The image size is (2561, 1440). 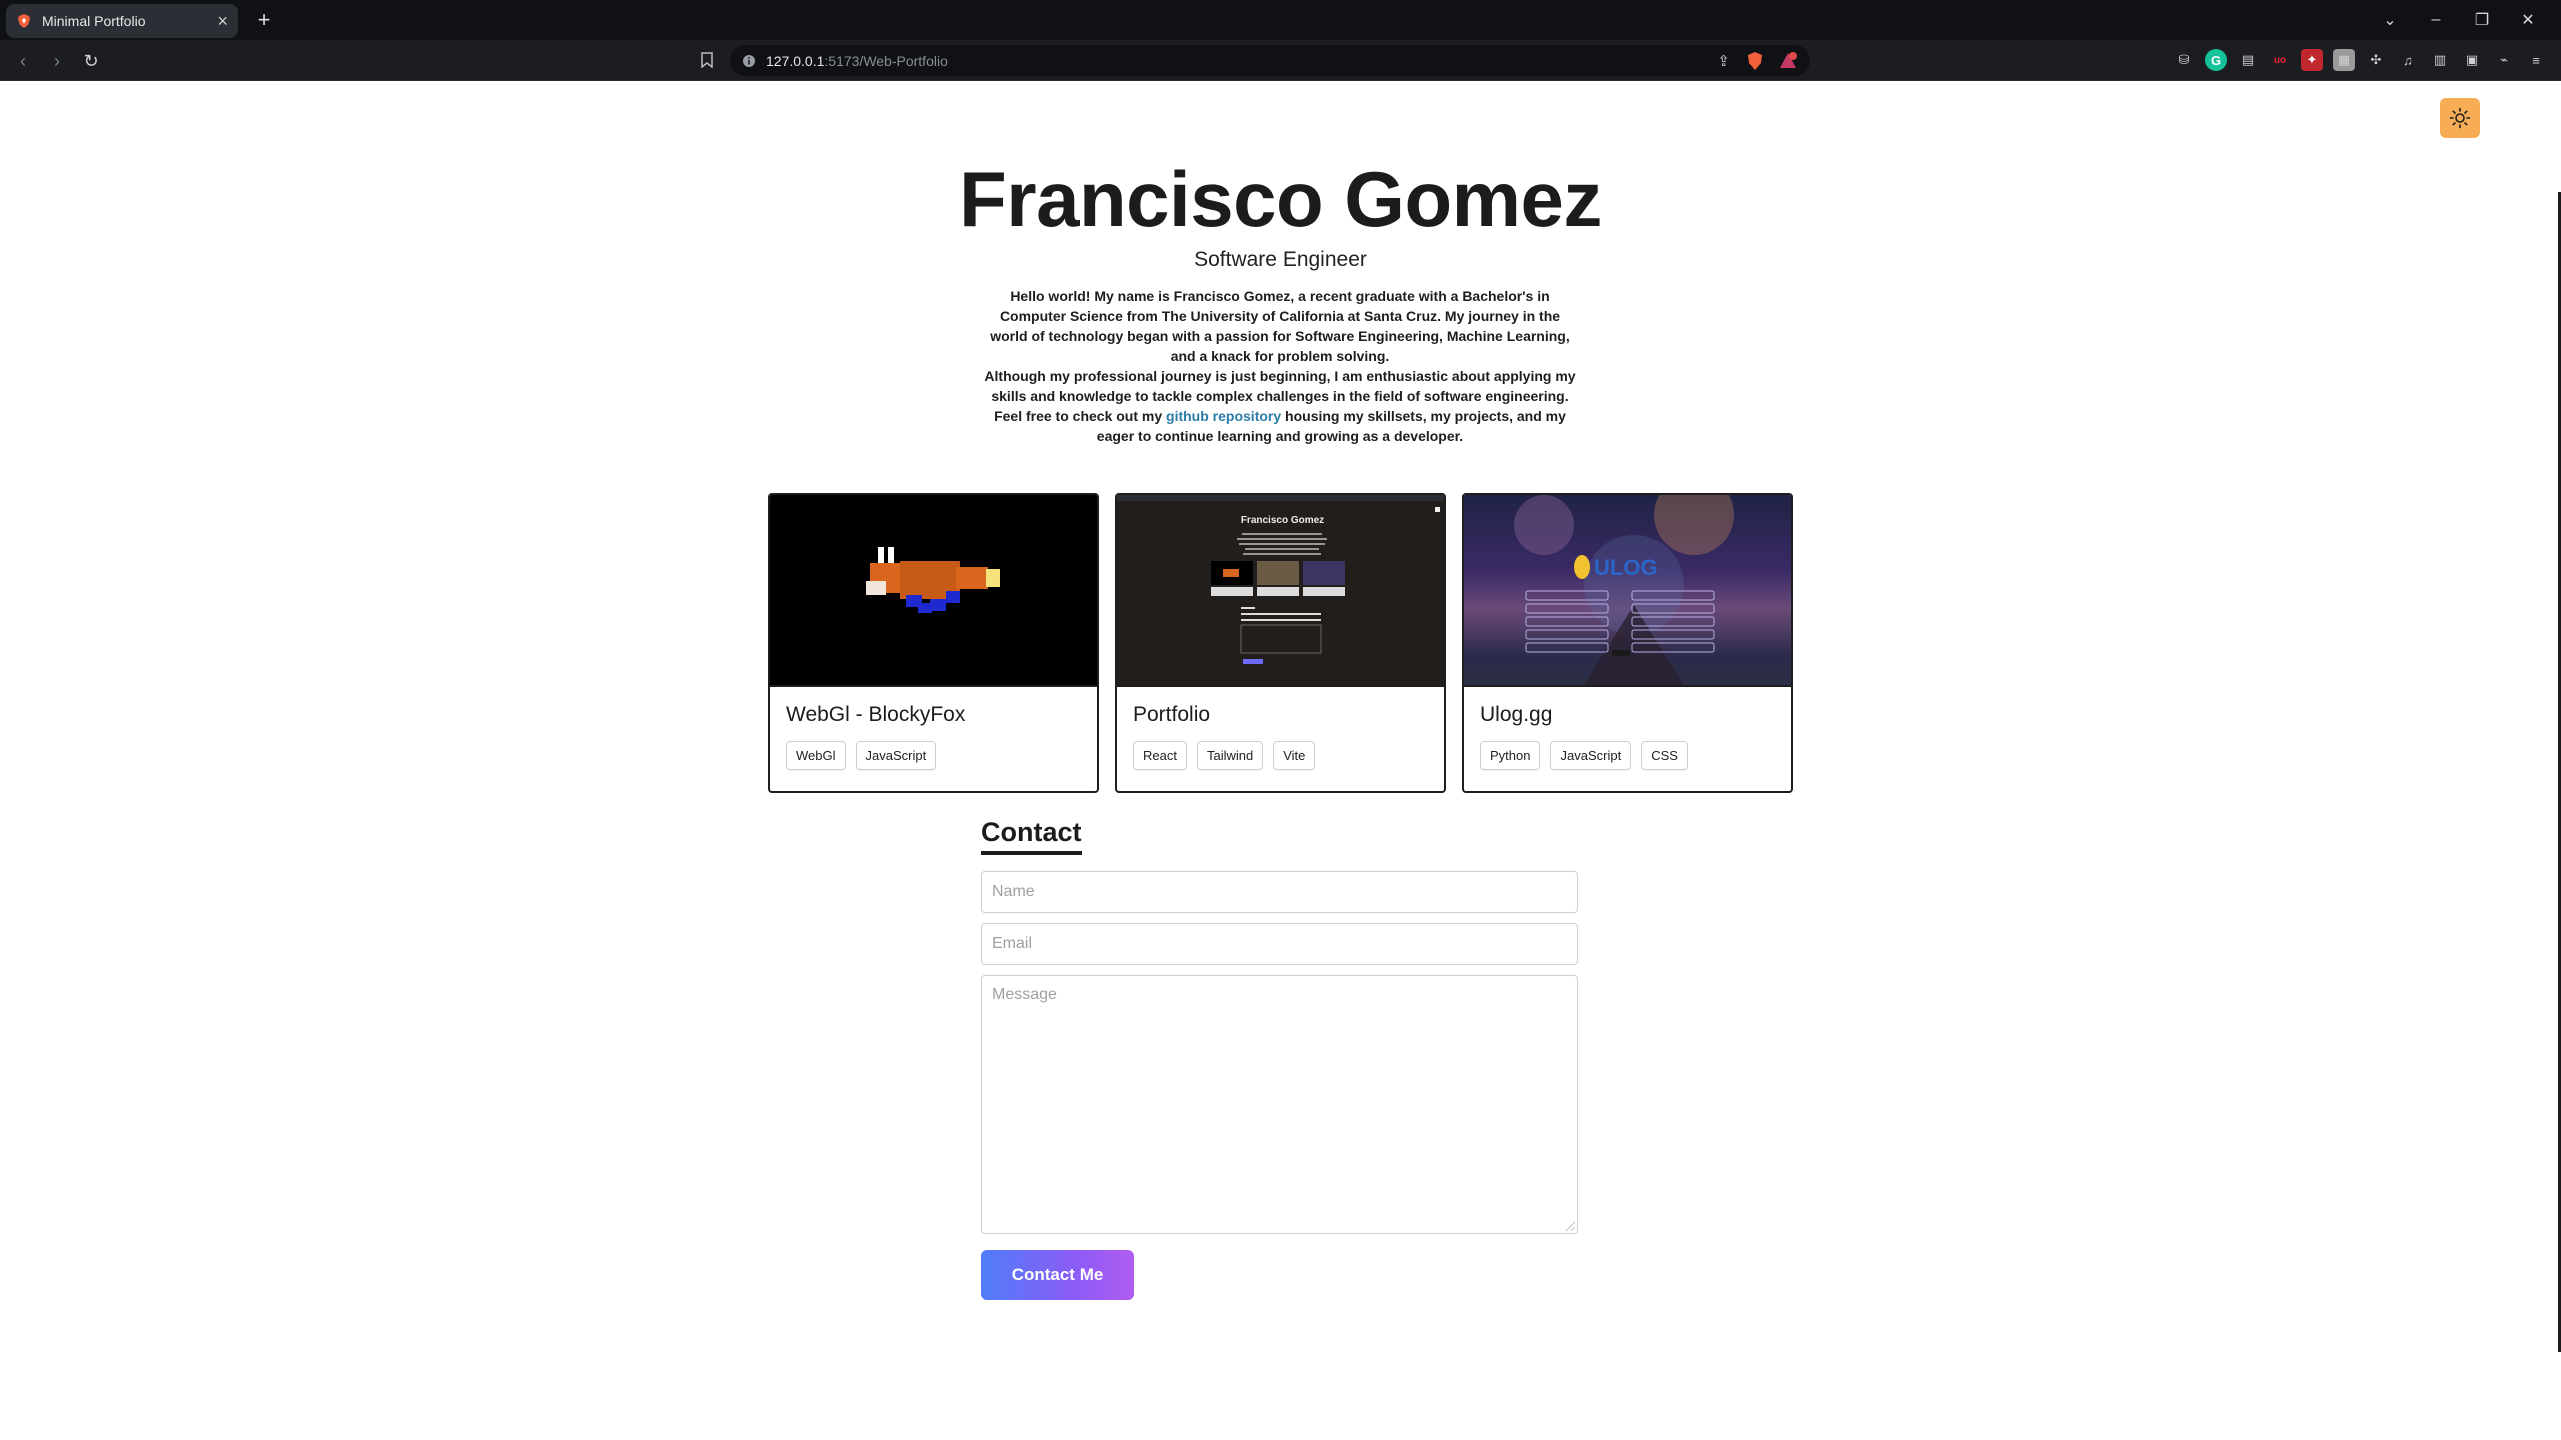 What do you see at coordinates (2472, 60) in the screenshot?
I see `wallet-icon: ▣` at bounding box center [2472, 60].